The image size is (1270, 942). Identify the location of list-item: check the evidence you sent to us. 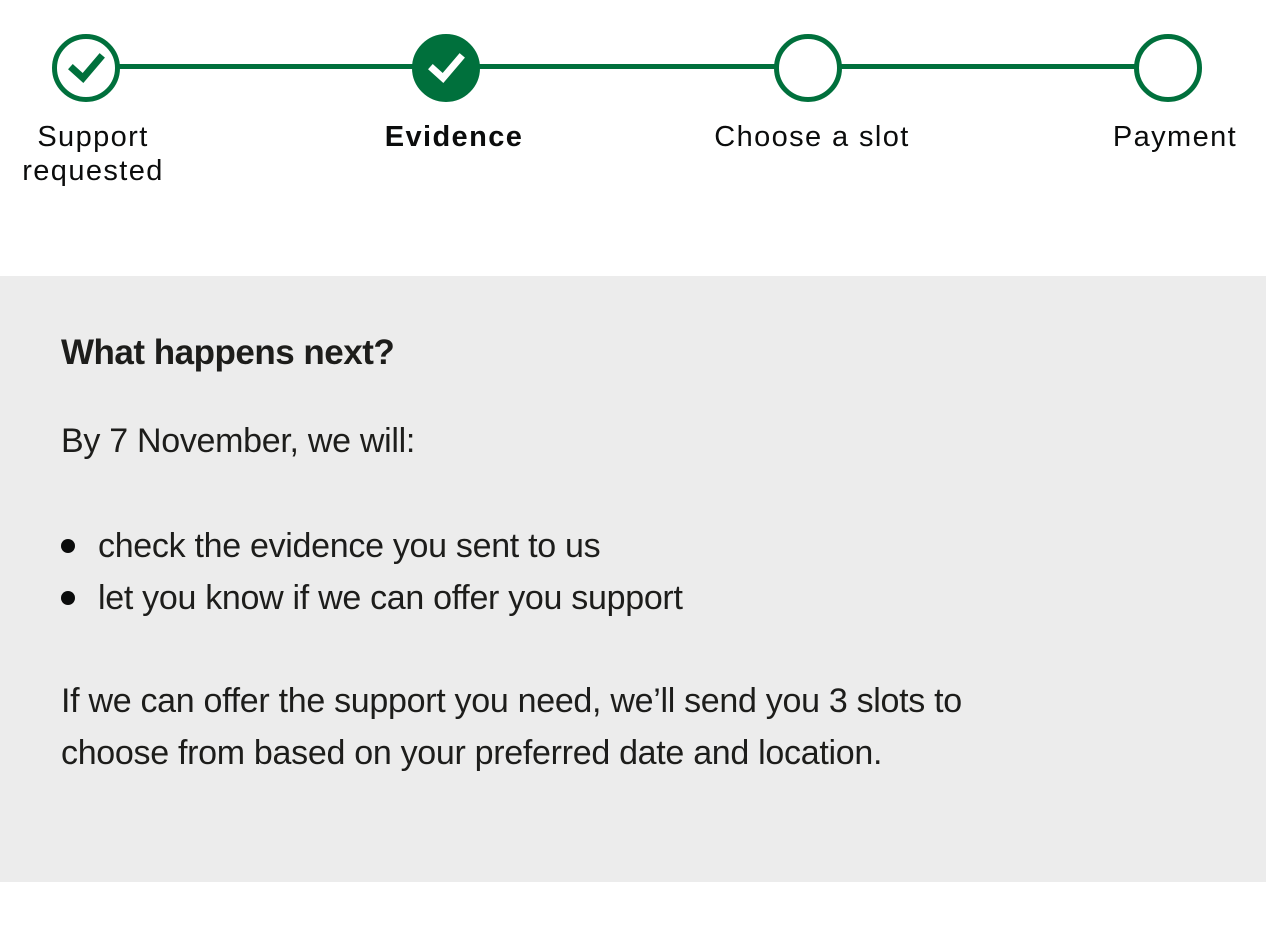
(372, 546).